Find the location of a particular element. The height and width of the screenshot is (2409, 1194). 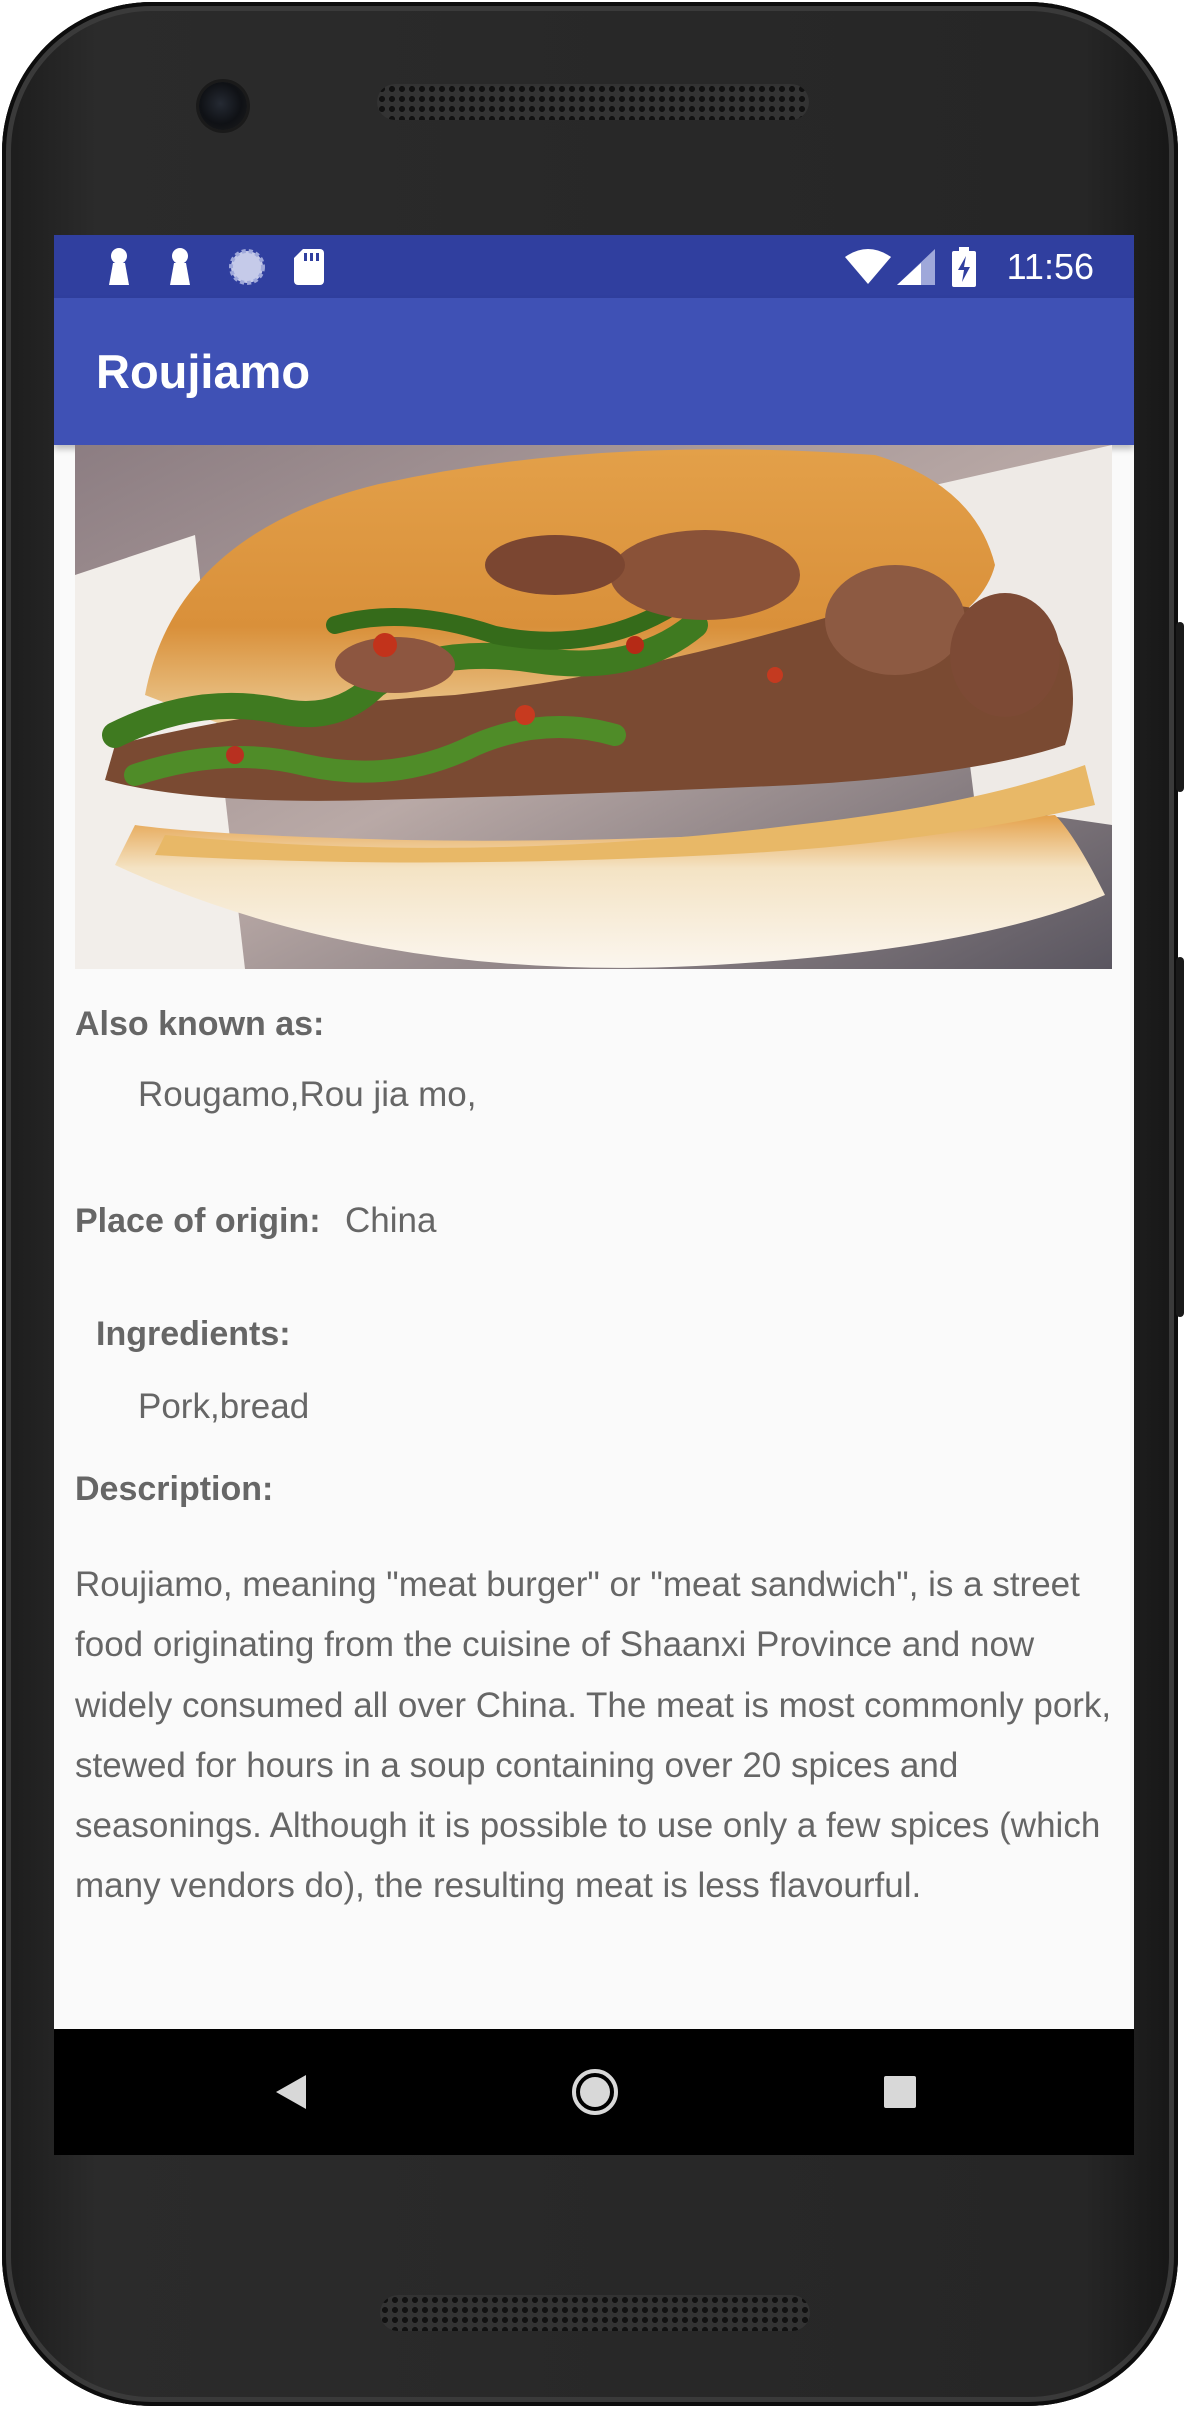

app-bar: Roujiamo is located at coordinates (594, 371).